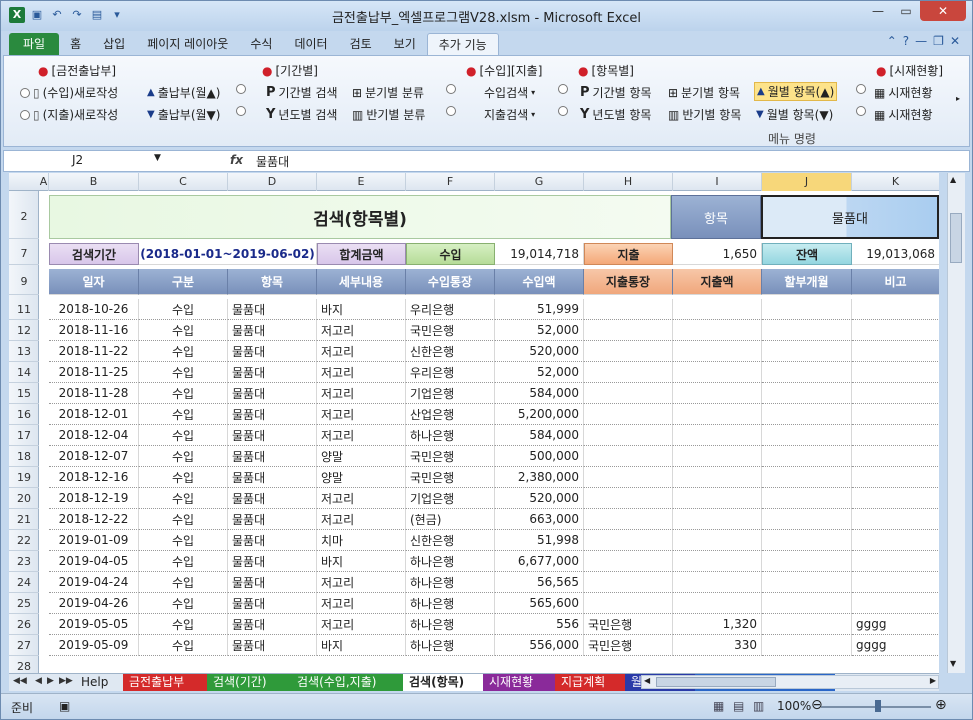 Image resolution: width=973 pixels, height=720 pixels. I want to click on table-header-cell: 수입통장, so click(450, 282).